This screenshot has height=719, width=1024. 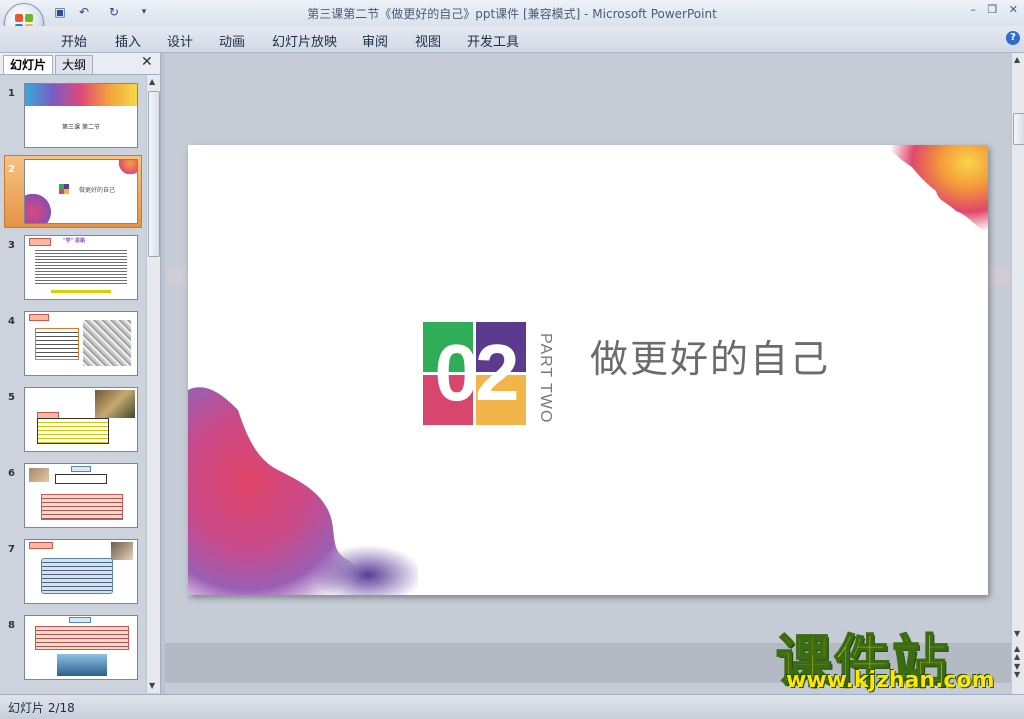 I want to click on watercolor-top-right, so click(x=938, y=189).